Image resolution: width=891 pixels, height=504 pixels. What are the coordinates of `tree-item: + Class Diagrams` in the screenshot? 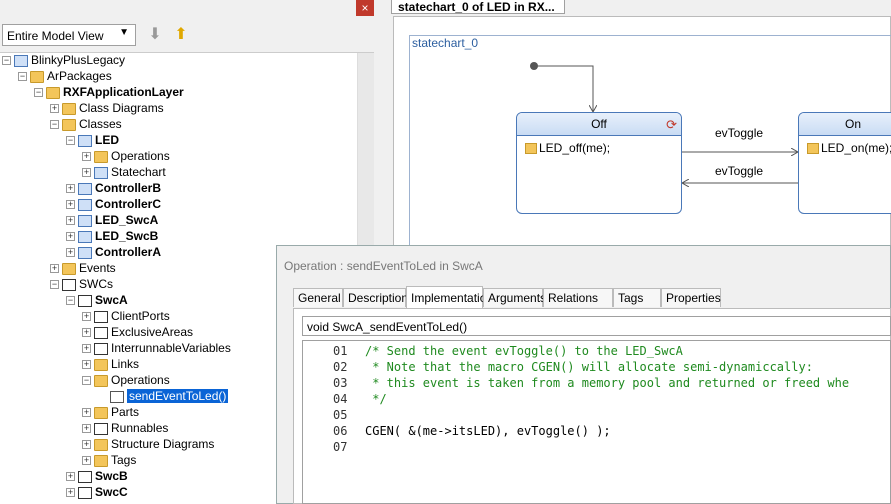 It's located at (107, 108).